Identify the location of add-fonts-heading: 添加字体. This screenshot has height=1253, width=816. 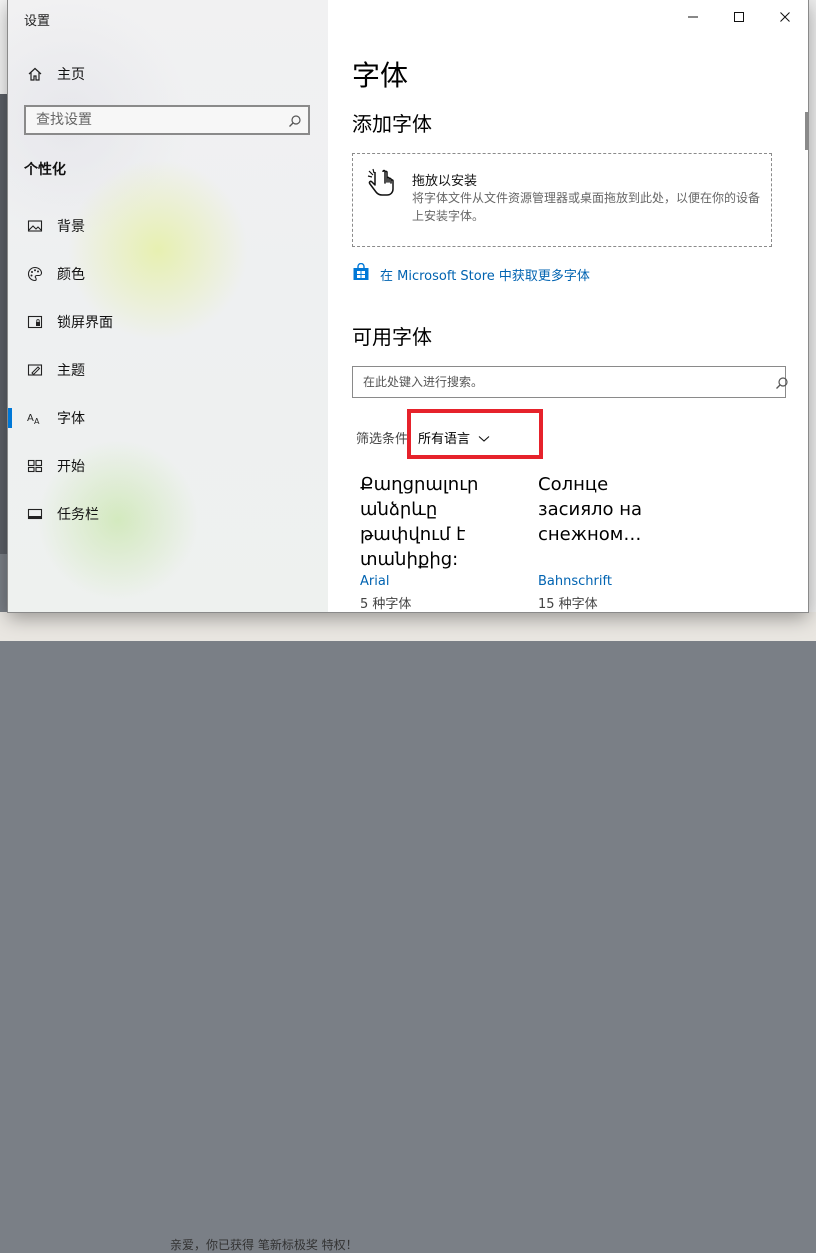
(392, 124).